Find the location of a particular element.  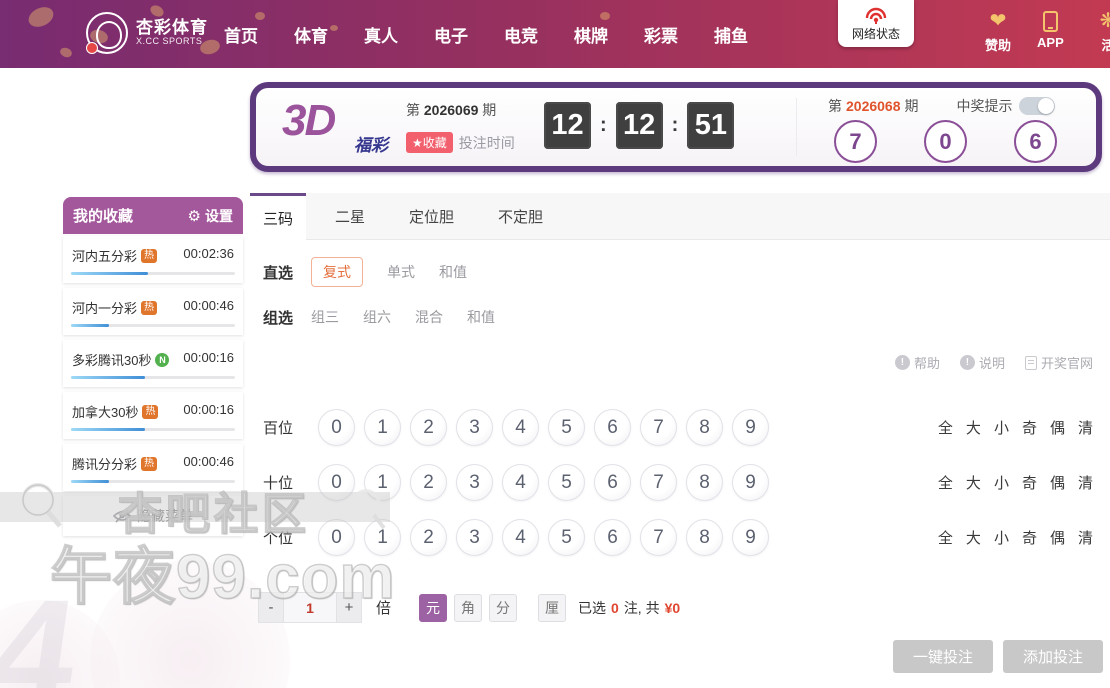

settings-button: ⚙ 设置 is located at coordinates (210, 216).